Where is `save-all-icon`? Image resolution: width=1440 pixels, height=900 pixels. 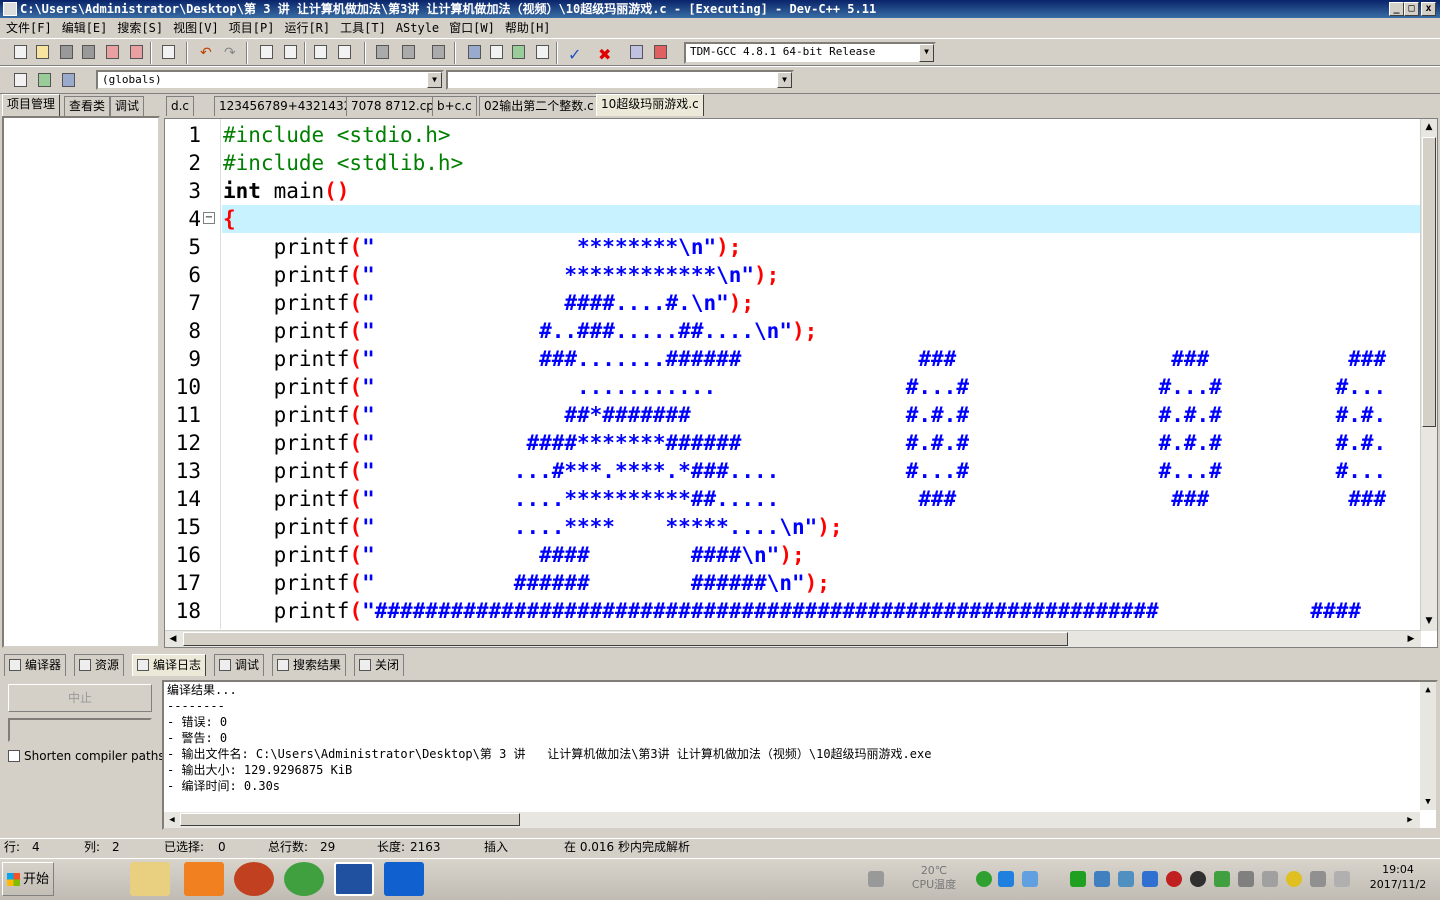
save-all-icon is located at coordinates (88, 52).